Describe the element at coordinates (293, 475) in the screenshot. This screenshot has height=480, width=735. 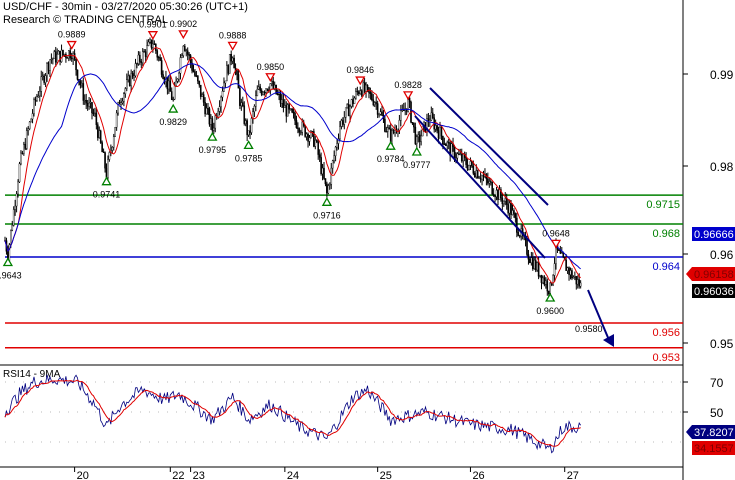
I see `time-tick-label: 24` at that location.